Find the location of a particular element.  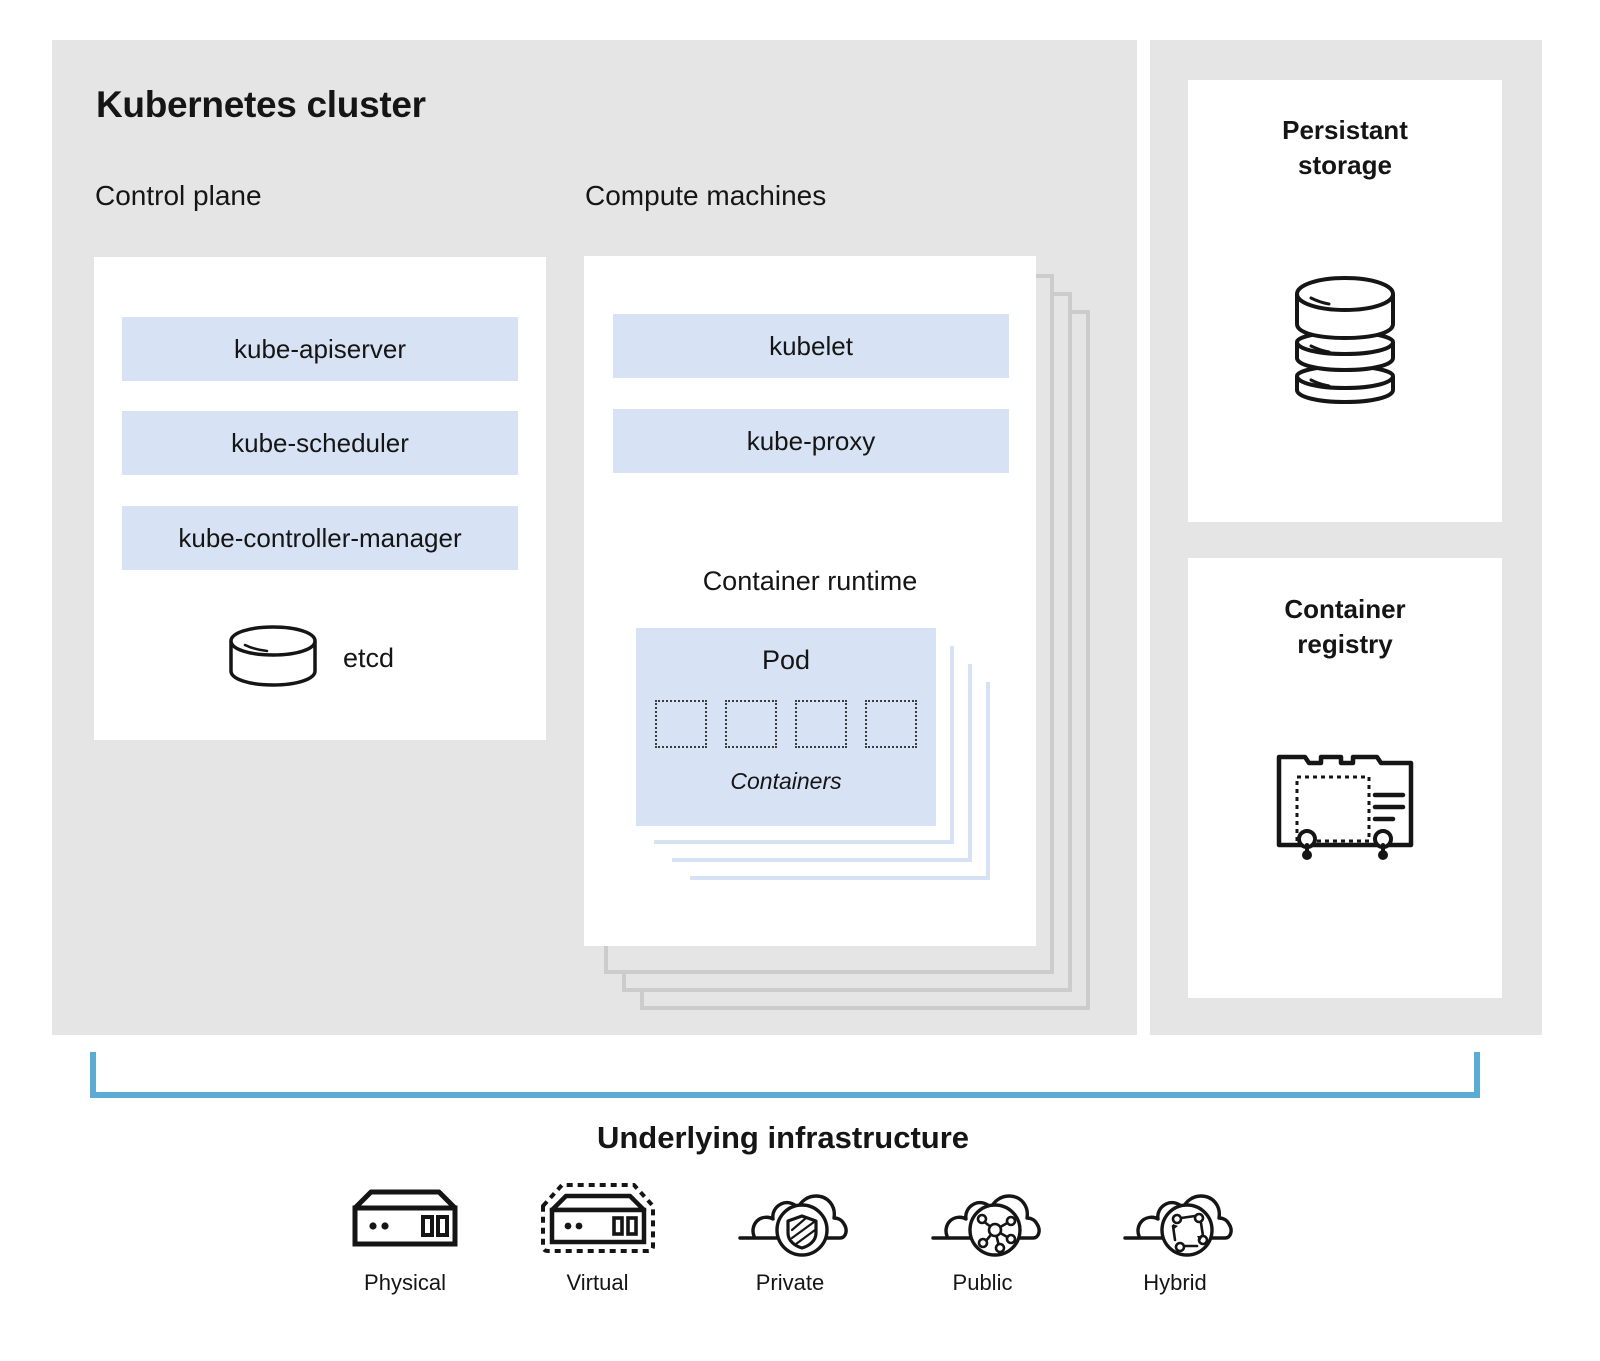

infrastructure-bracket is located at coordinates (785, 1075).